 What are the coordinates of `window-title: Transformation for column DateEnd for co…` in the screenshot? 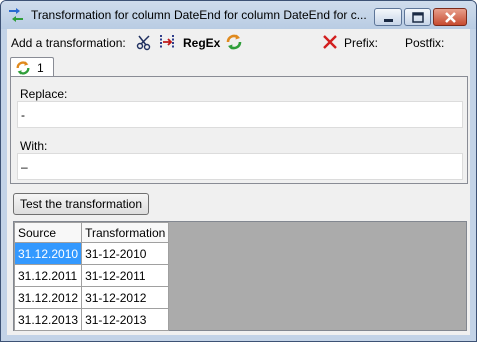 It's located at (199, 15).